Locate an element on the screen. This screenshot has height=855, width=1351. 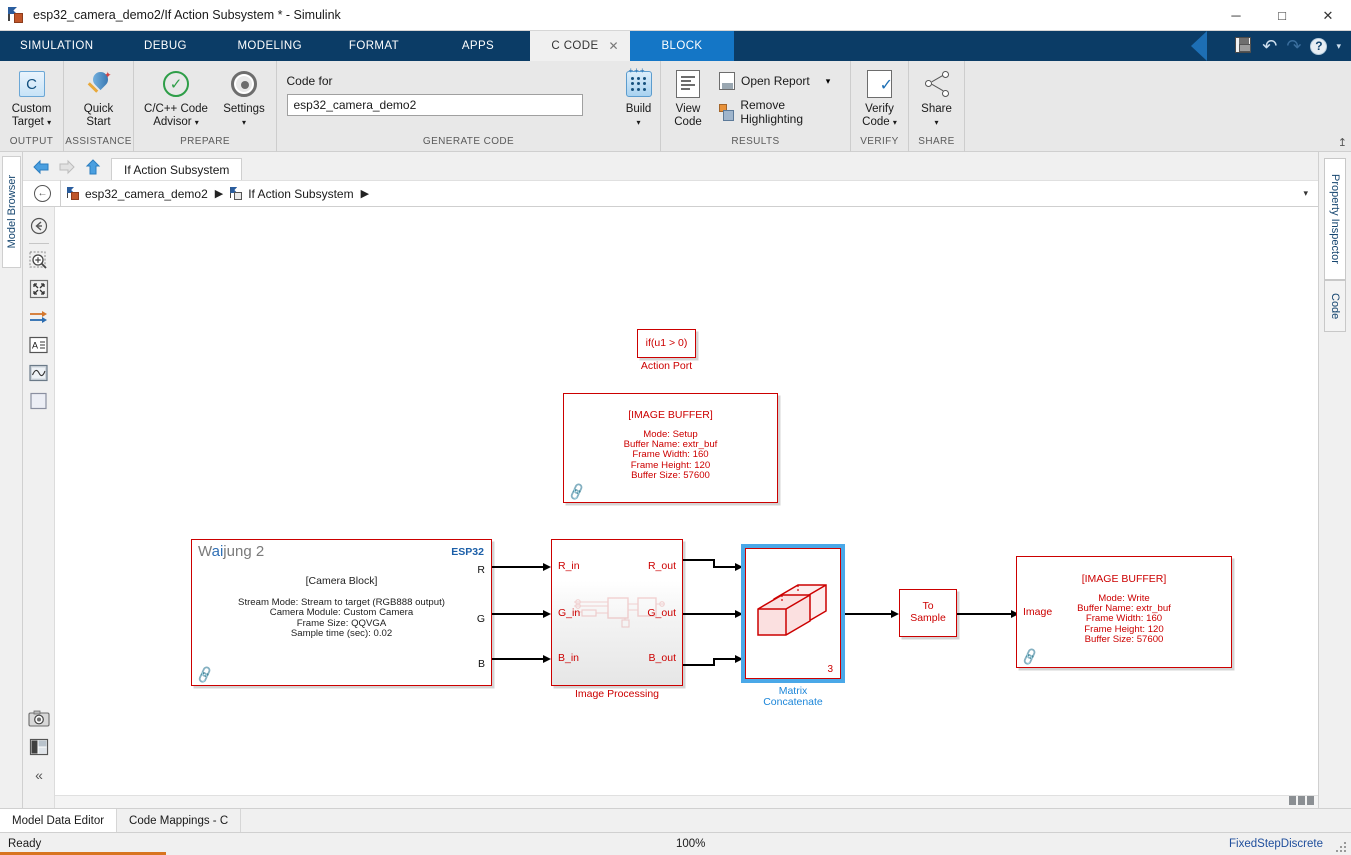
canvas-scrollbar is located at coordinates (686, 801).